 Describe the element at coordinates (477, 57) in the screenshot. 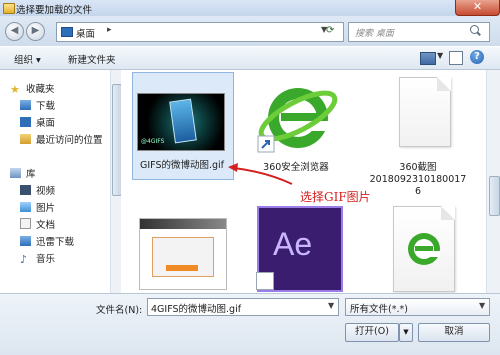

I see `help-icon: ?` at that location.